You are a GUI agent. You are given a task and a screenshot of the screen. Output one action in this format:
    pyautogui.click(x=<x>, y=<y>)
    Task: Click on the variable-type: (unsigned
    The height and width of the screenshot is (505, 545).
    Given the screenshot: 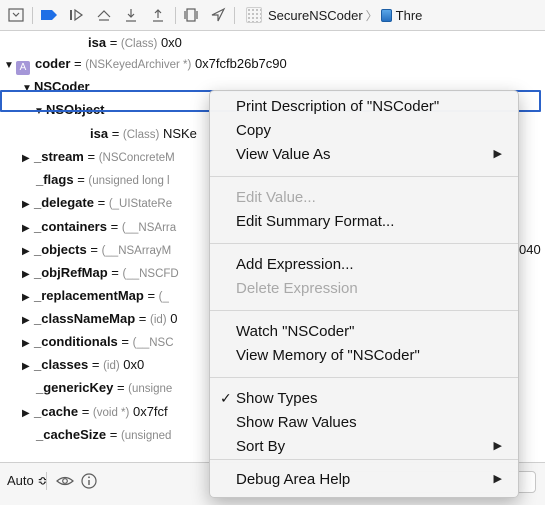 What is the action you would take?
    pyautogui.click(x=146, y=436)
    